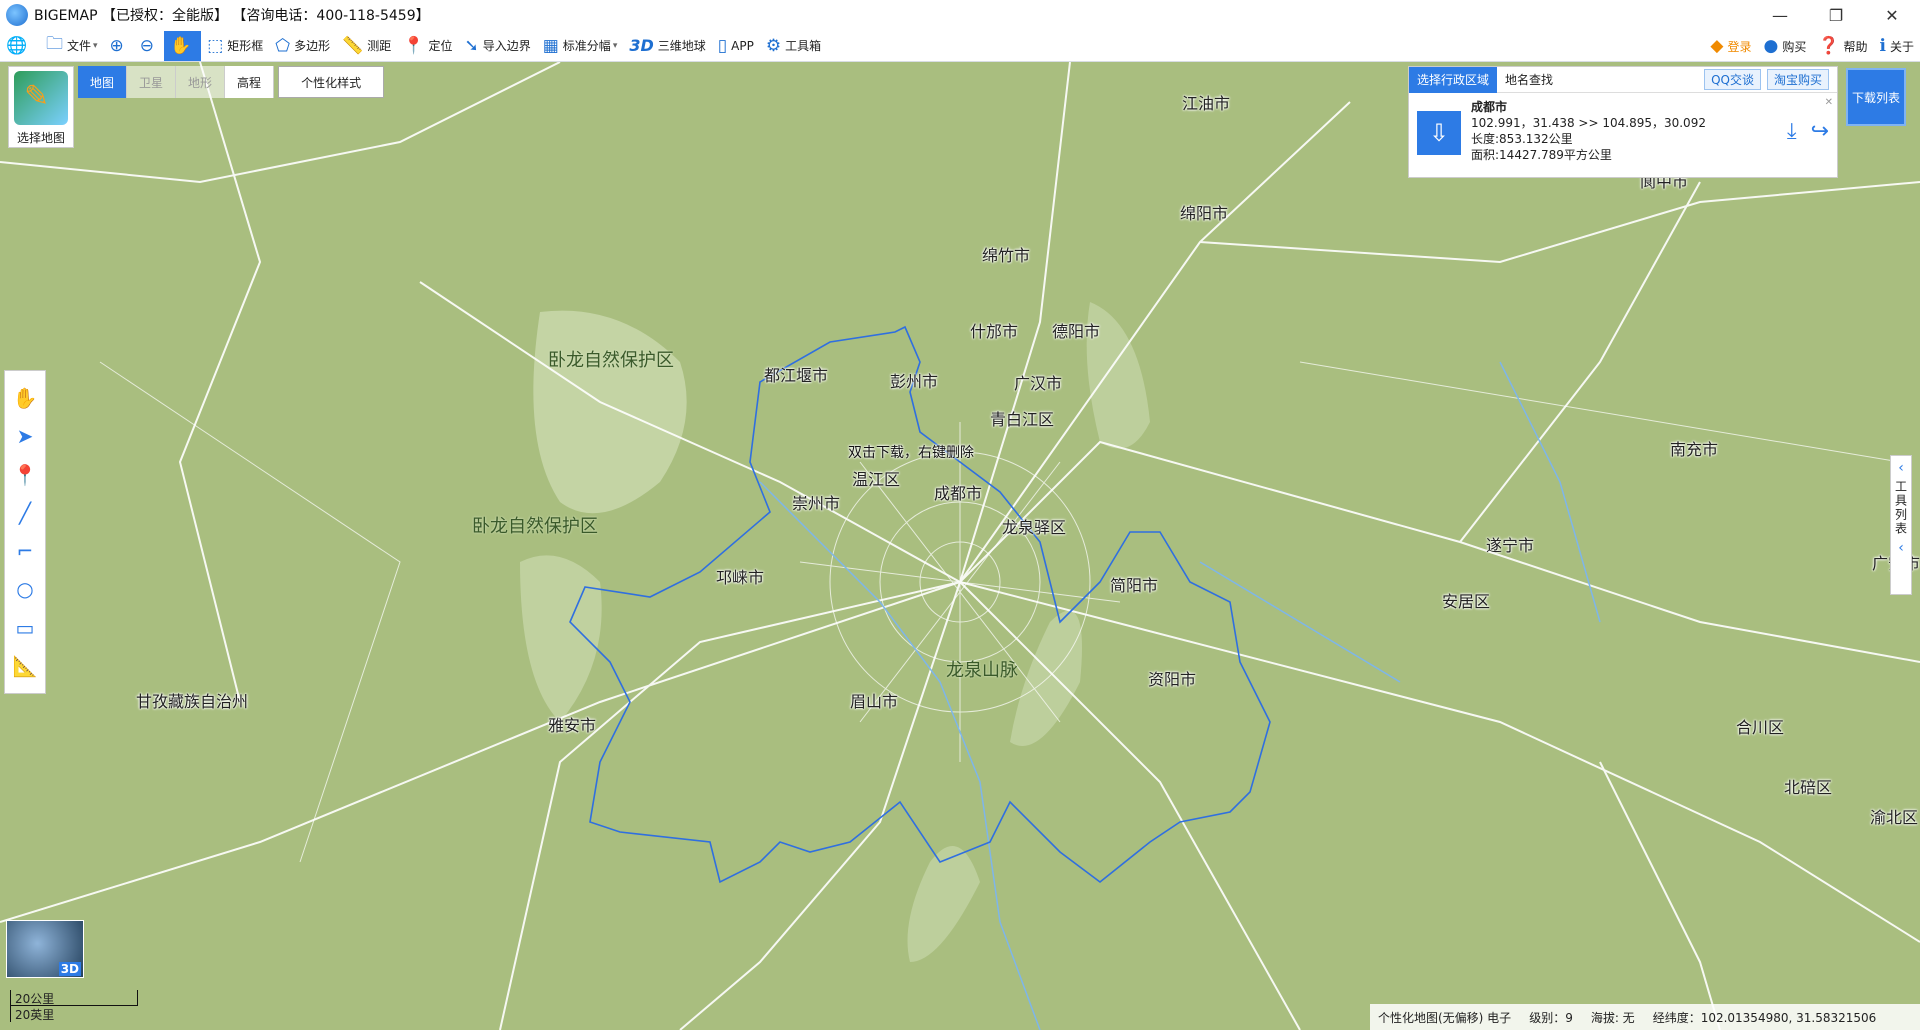 The height and width of the screenshot is (1030, 1920). I want to click on map-label: 广汉市, so click(1038, 383).